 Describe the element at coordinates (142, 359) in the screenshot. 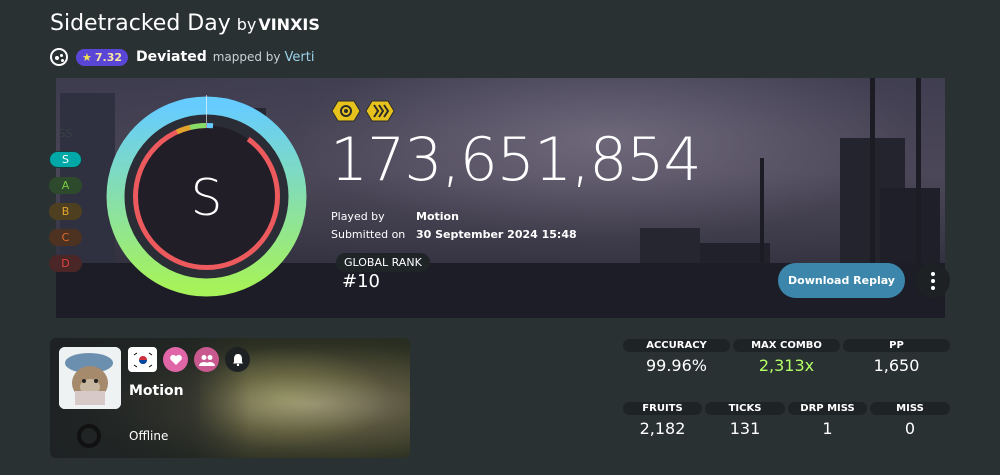

I see `flag-south-korea-icon` at that location.